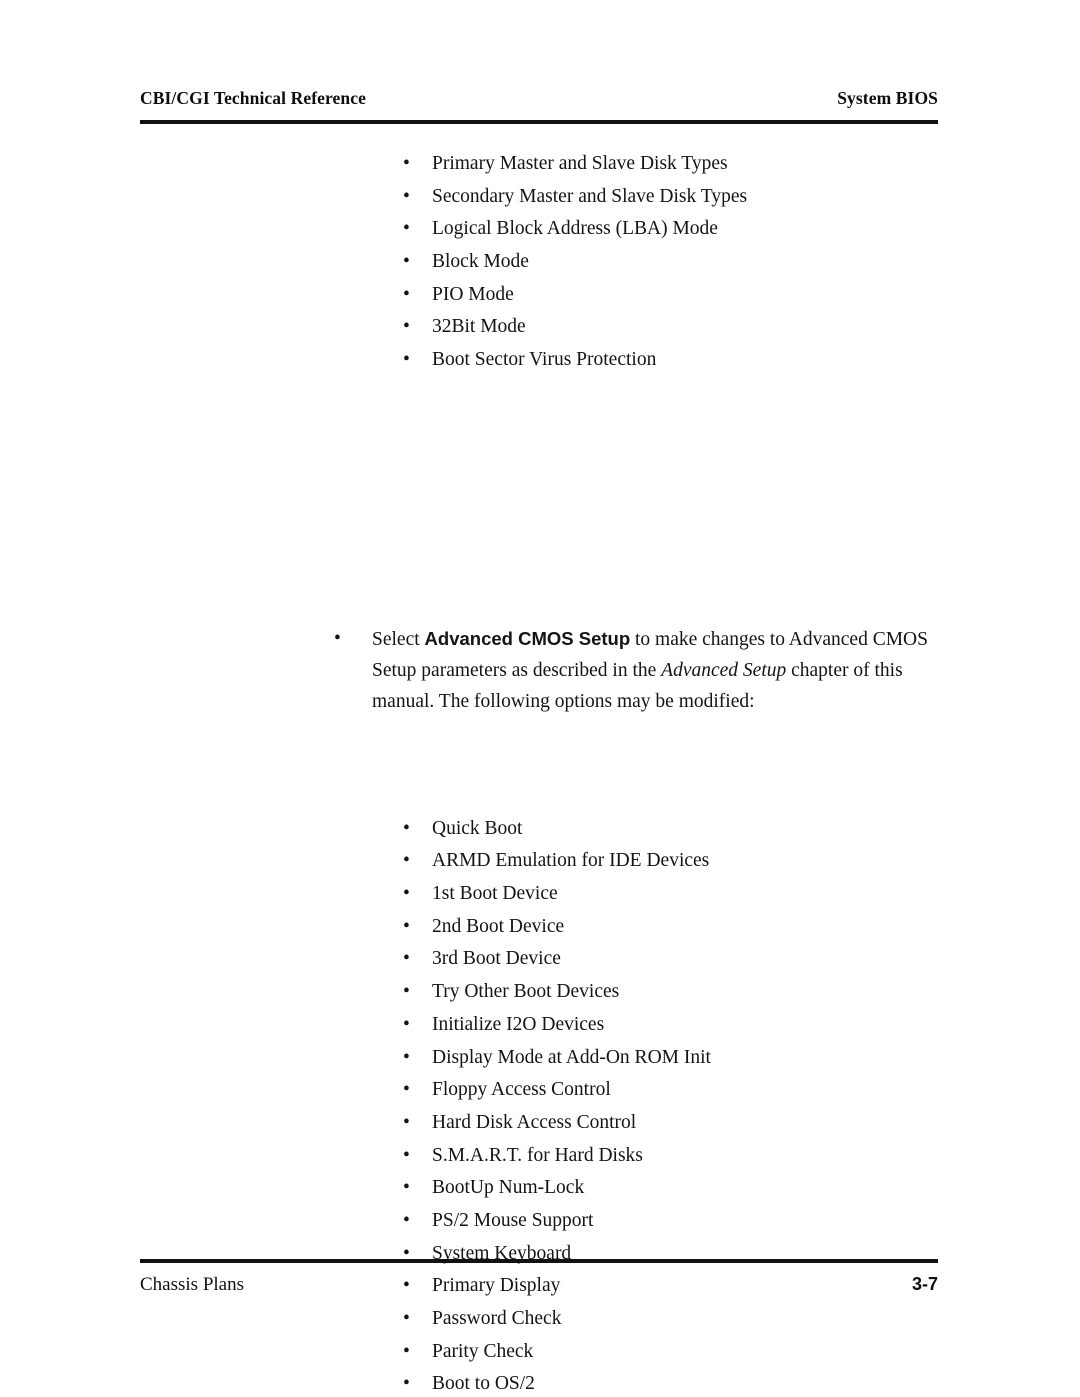  What do you see at coordinates (398, 639) in the screenshot?
I see `paragraph-part-1: Select` at bounding box center [398, 639].